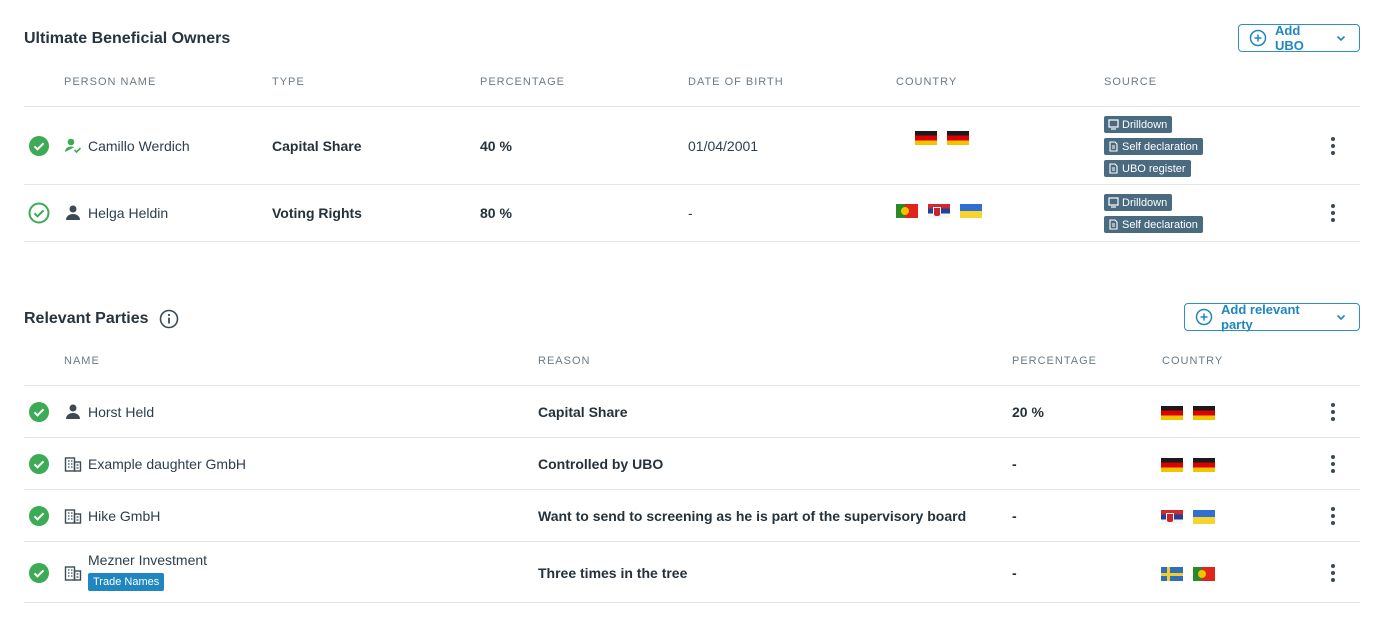 The height and width of the screenshot is (625, 1384). Describe the element at coordinates (110, 82) in the screenshot. I see `col-person-name: PERSON NAME` at that location.